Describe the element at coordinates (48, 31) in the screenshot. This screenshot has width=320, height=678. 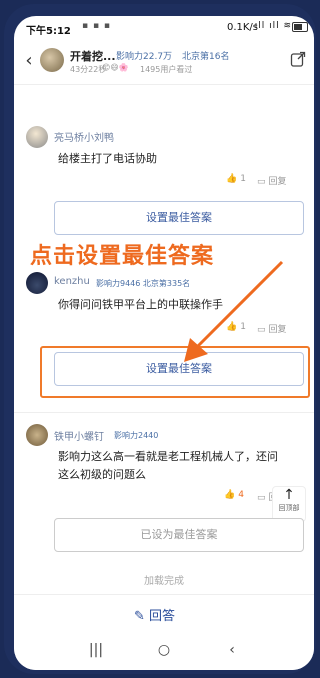
I see `status-time: 下午5:12` at that location.